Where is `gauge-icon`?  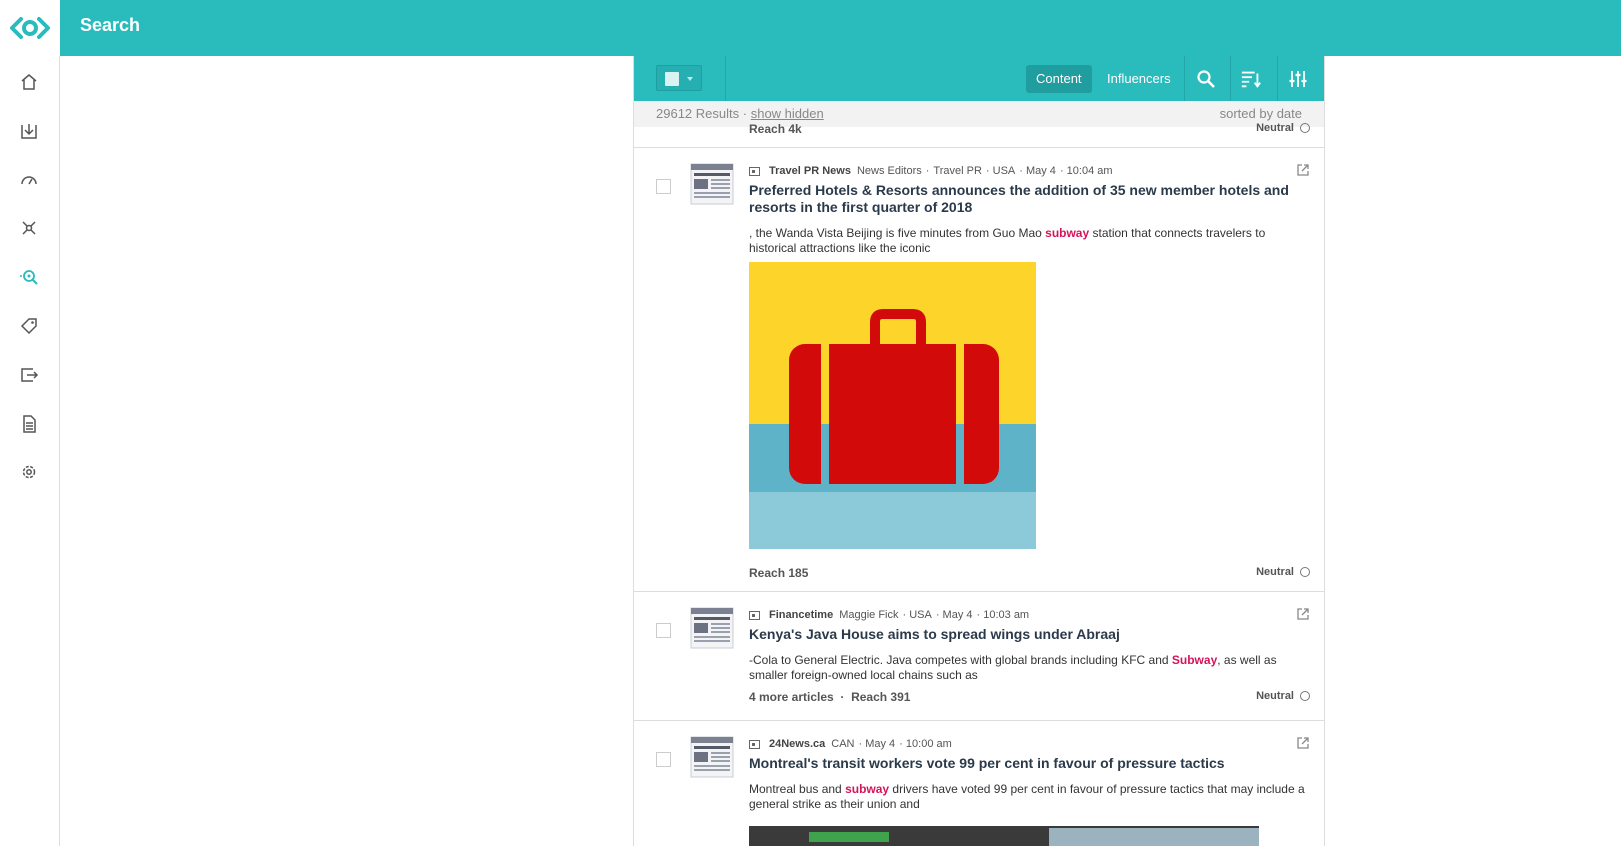
gauge-icon is located at coordinates (29, 180).